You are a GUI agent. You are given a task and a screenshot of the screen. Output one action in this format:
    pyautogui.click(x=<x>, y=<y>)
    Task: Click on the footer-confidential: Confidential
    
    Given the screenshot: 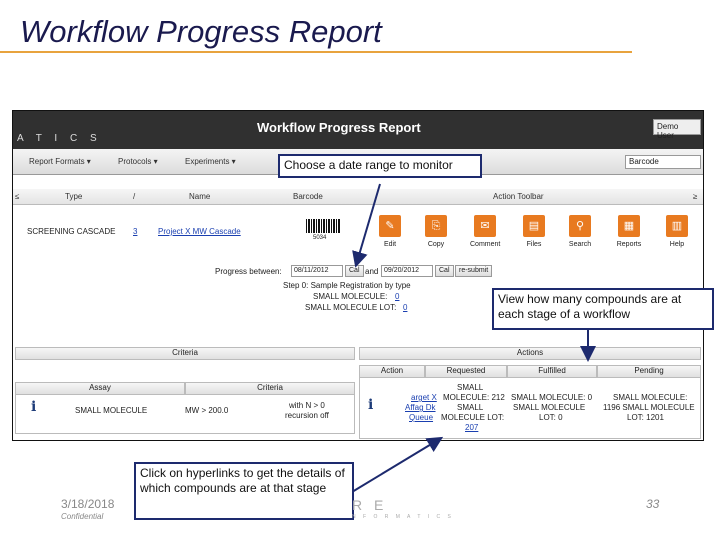 What is the action you would take?
    pyautogui.click(x=82, y=516)
    